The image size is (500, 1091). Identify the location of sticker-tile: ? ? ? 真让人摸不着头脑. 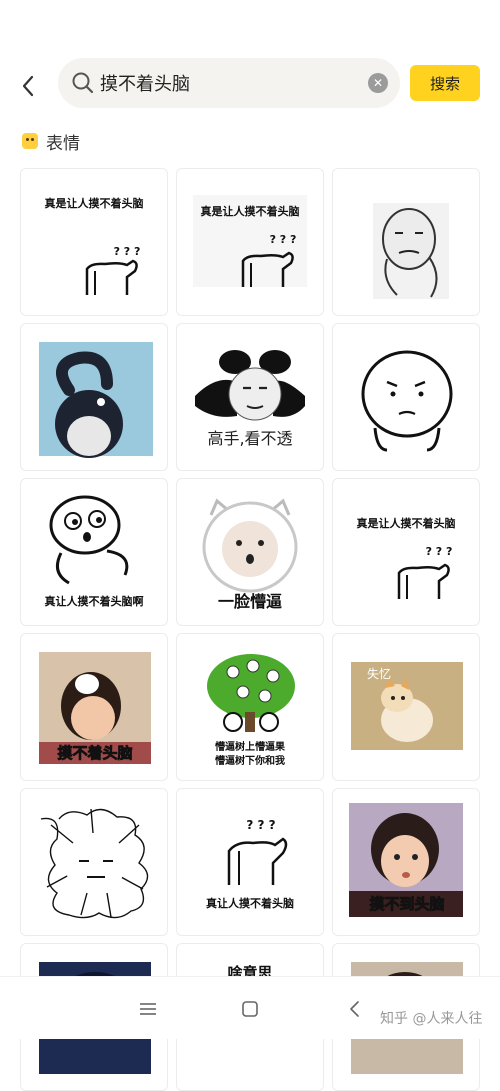
(250, 862).